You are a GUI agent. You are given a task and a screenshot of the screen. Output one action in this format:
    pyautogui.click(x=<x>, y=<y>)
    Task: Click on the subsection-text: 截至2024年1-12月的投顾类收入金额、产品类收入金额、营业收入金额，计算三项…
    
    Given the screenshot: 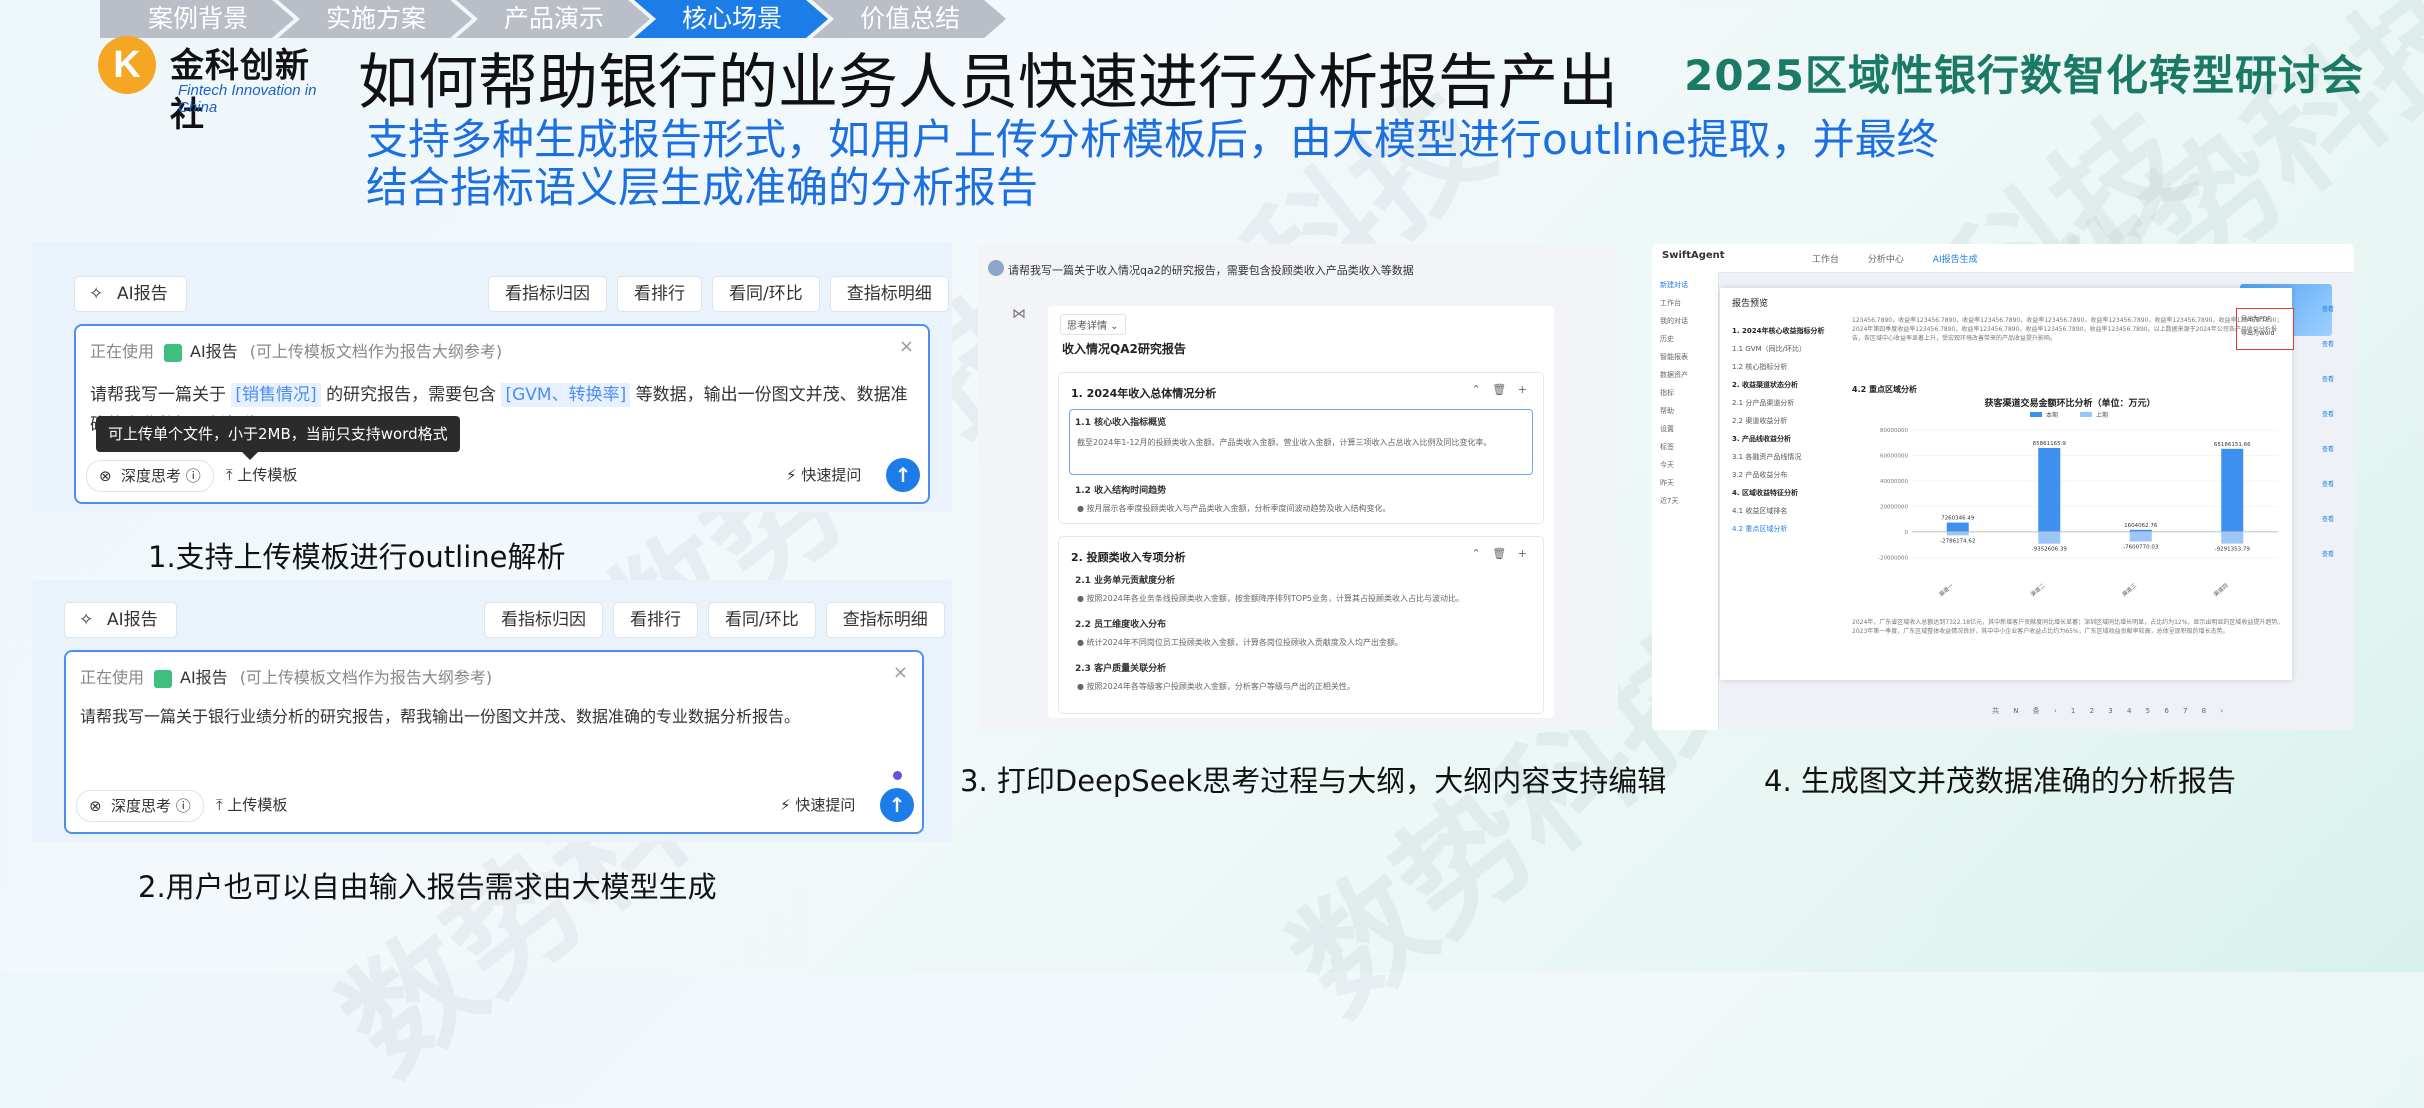 What is the action you would take?
    pyautogui.click(x=1284, y=442)
    